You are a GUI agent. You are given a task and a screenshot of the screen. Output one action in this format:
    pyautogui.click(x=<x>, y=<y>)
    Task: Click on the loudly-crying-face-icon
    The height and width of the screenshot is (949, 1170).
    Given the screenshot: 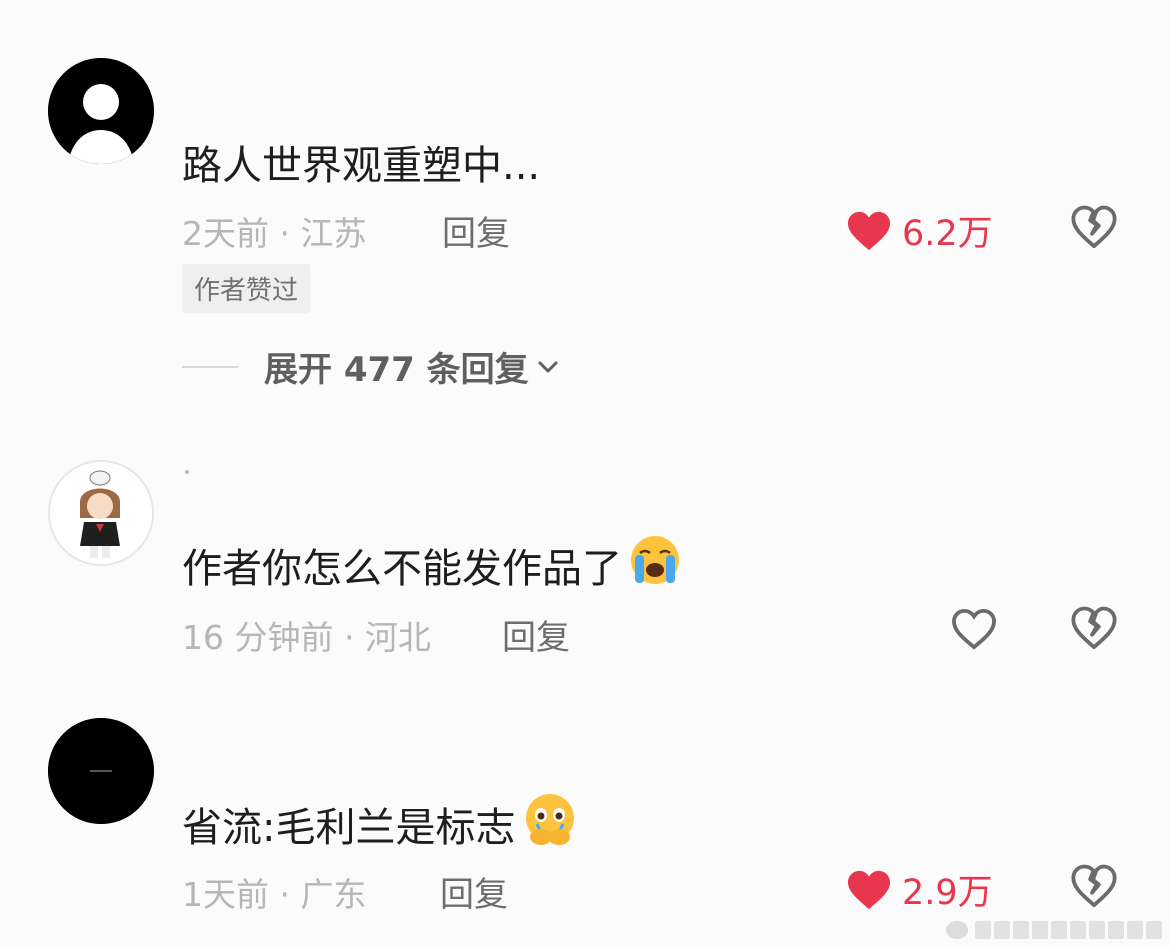 What is the action you would take?
    pyautogui.click(x=655, y=565)
    